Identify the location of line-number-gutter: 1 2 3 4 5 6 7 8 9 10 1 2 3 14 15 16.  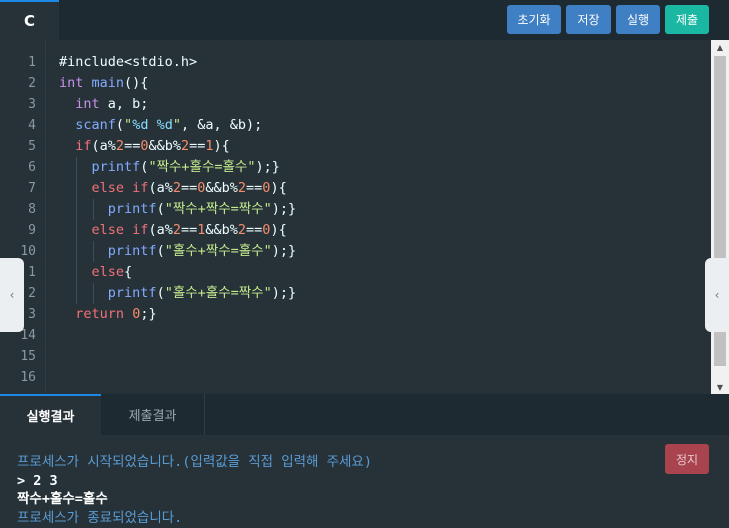
(23, 217).